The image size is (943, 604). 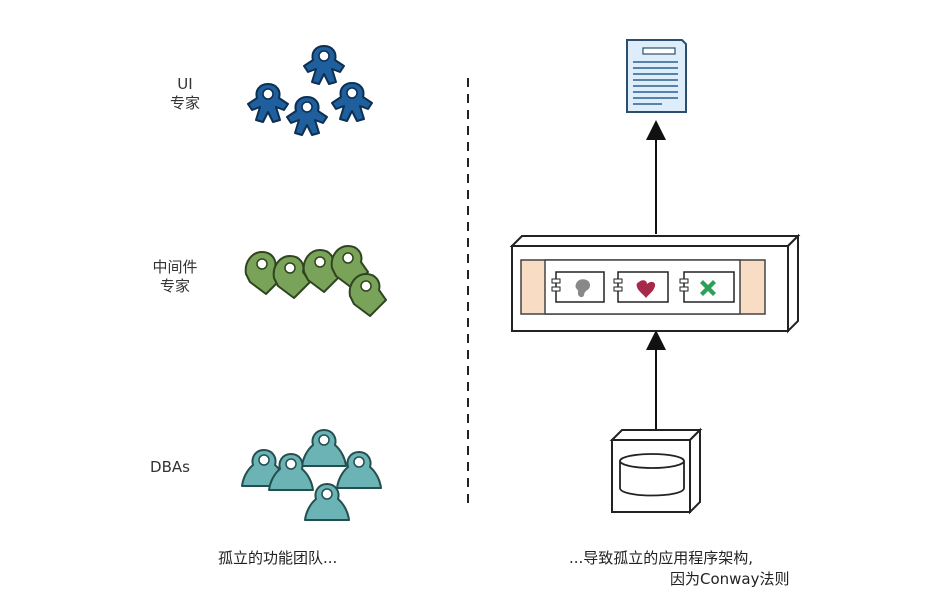 I want to click on component-3-icon, so click(x=707, y=287).